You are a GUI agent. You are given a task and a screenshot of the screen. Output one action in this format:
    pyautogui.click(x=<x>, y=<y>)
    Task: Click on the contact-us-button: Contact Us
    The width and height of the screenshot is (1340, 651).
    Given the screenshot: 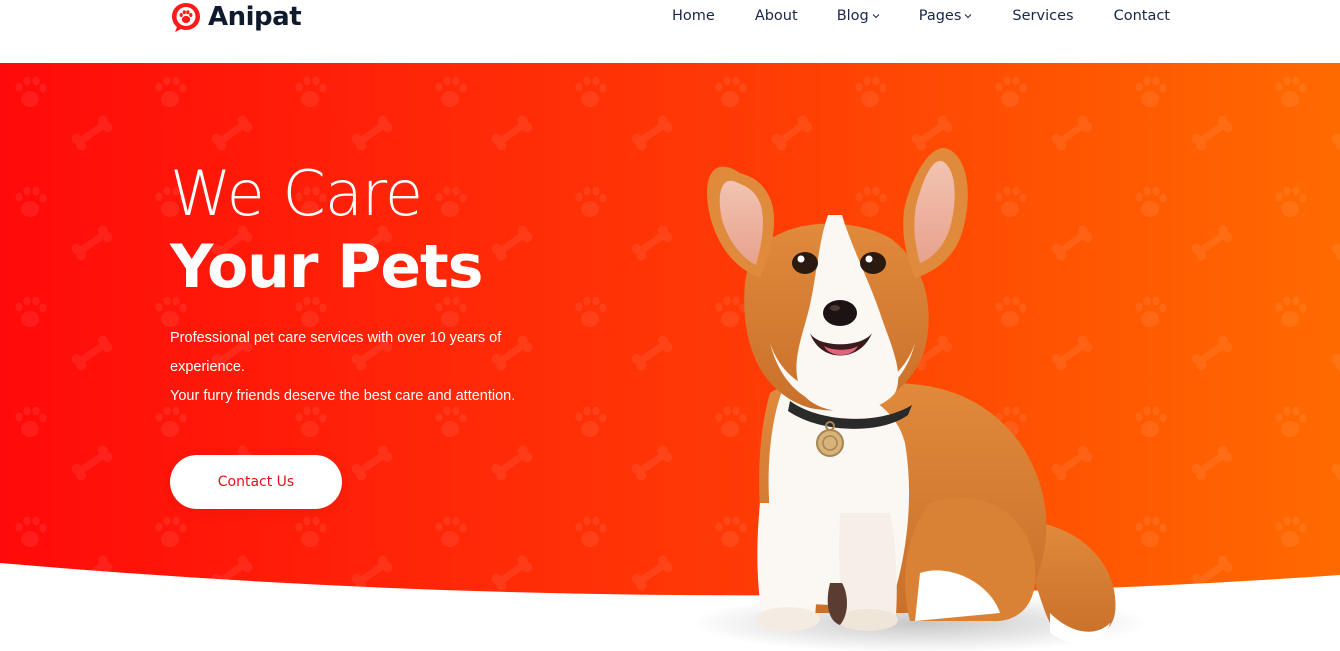 What is the action you would take?
    pyautogui.click(x=256, y=482)
    